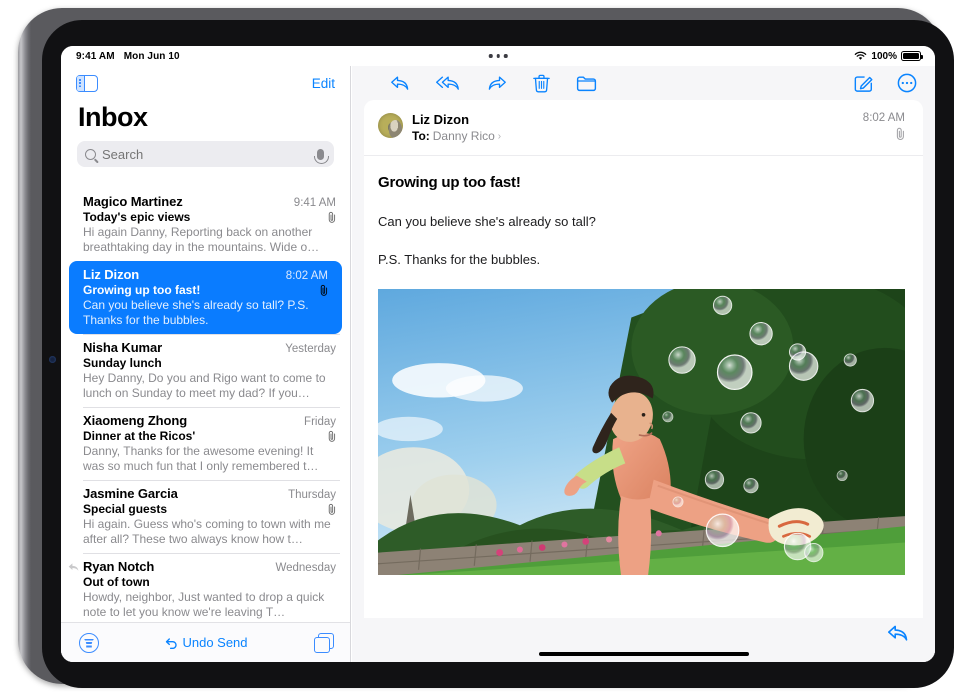  What do you see at coordinates (305, 568) in the screenshot?
I see `message-date: Wednesday` at bounding box center [305, 568].